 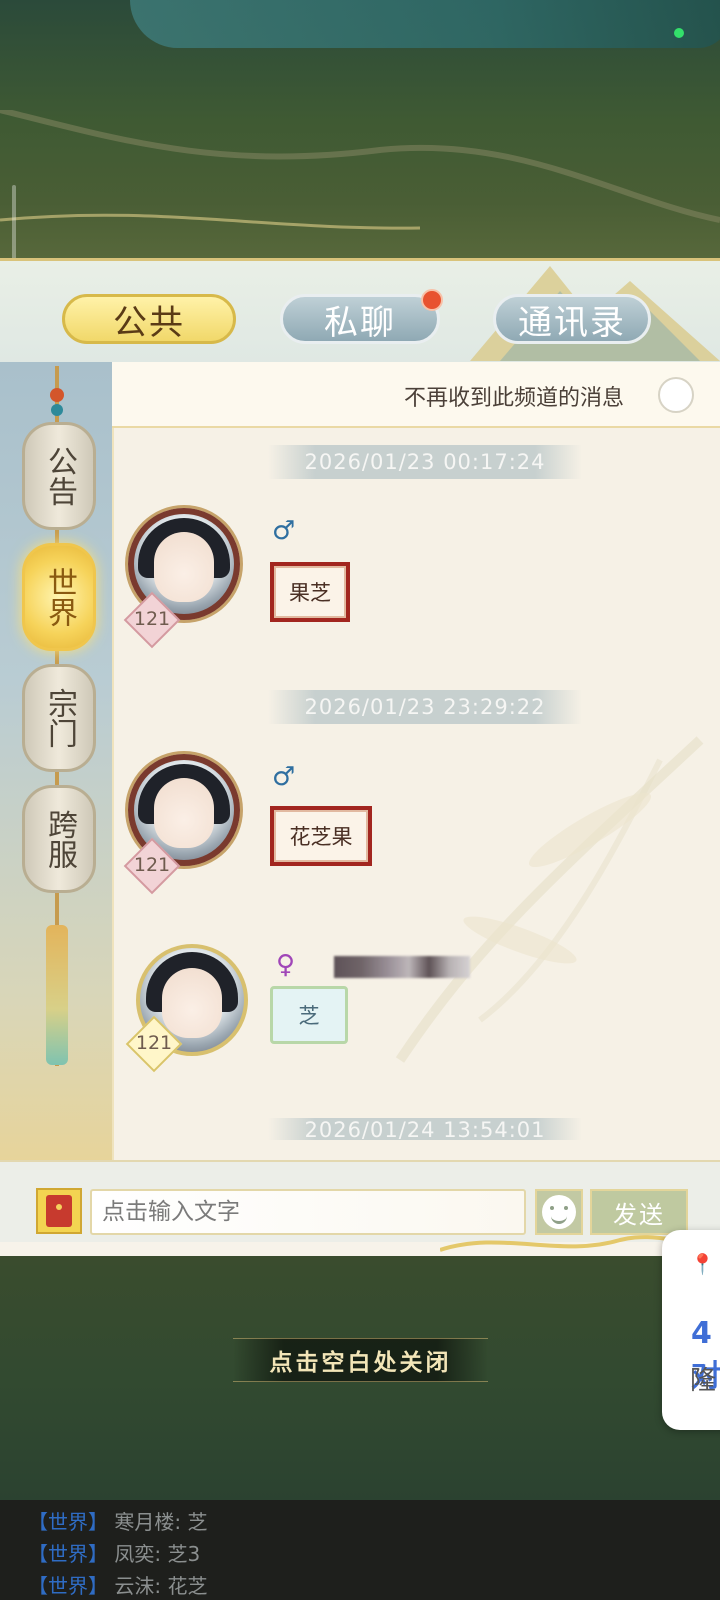 I want to click on red-packet-icon, so click(x=59, y=1211).